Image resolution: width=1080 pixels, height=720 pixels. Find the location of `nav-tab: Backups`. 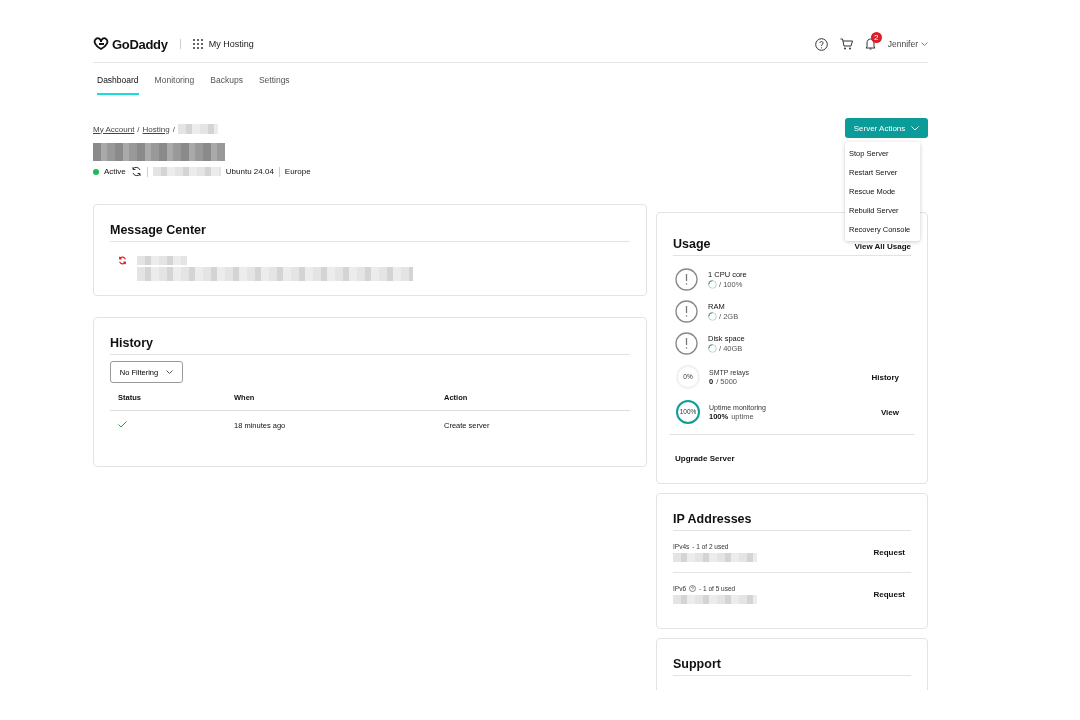

nav-tab: Backups is located at coordinates (226, 83).